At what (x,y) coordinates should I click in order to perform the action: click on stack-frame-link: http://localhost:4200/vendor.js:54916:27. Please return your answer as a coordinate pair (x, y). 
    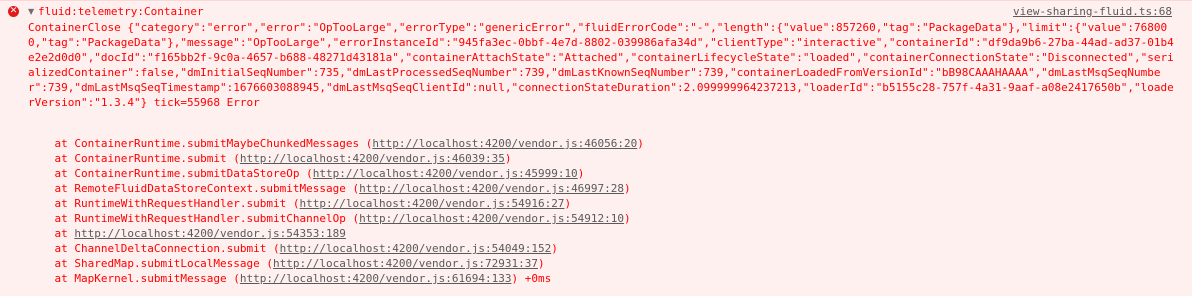
    Looking at the image, I should click on (432, 203).